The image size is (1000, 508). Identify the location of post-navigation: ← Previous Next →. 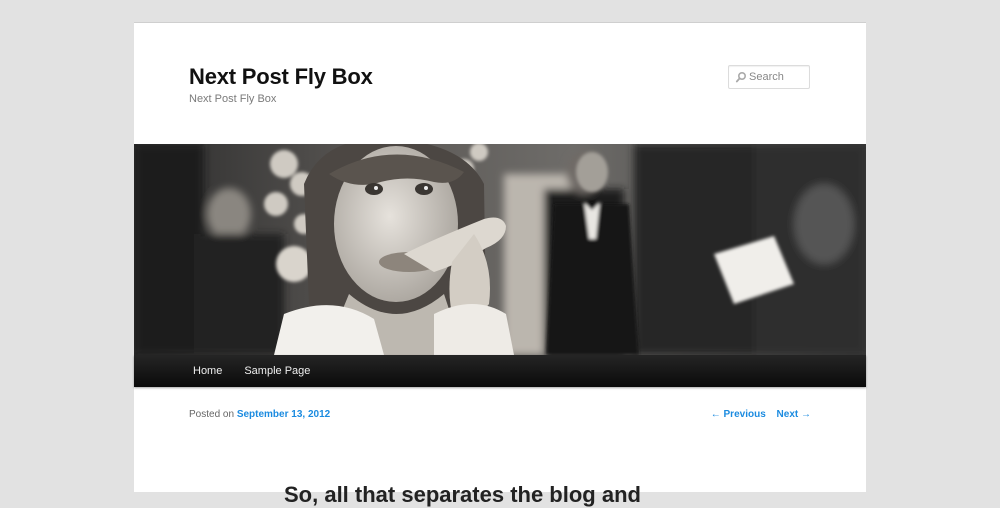
(757, 414).